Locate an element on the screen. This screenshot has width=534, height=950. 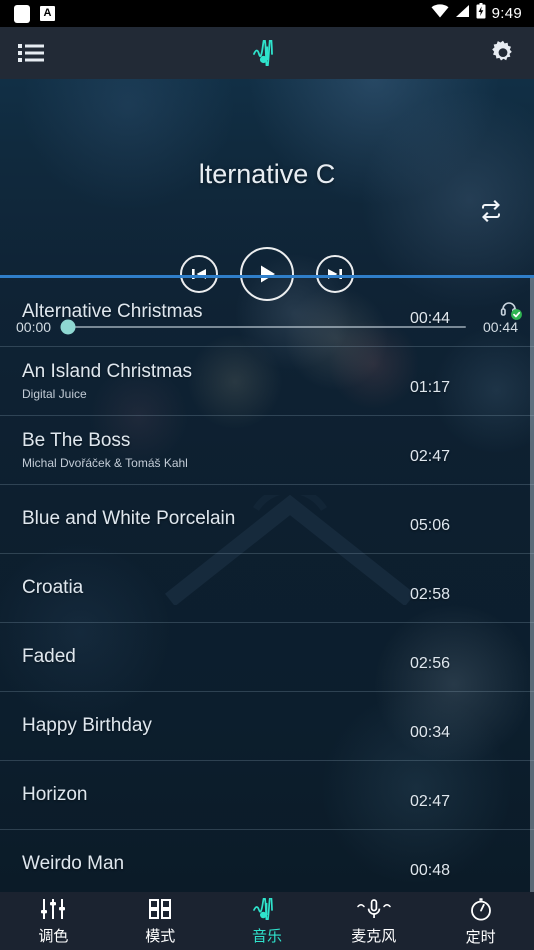
nav-item-microphone: 麦克风 is located at coordinates (373, 921).